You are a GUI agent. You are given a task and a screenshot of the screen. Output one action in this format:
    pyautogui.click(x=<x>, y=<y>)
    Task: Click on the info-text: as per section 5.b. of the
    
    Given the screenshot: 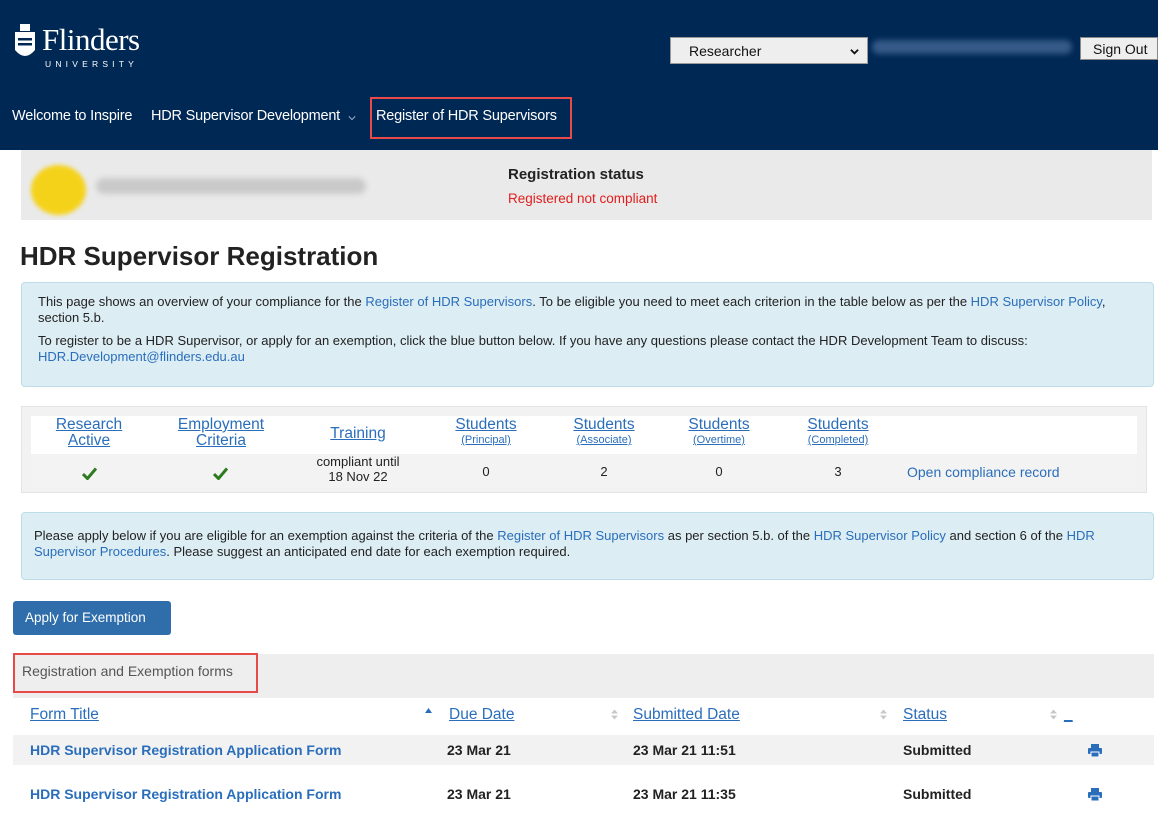 What is the action you would take?
    pyautogui.click(x=739, y=535)
    